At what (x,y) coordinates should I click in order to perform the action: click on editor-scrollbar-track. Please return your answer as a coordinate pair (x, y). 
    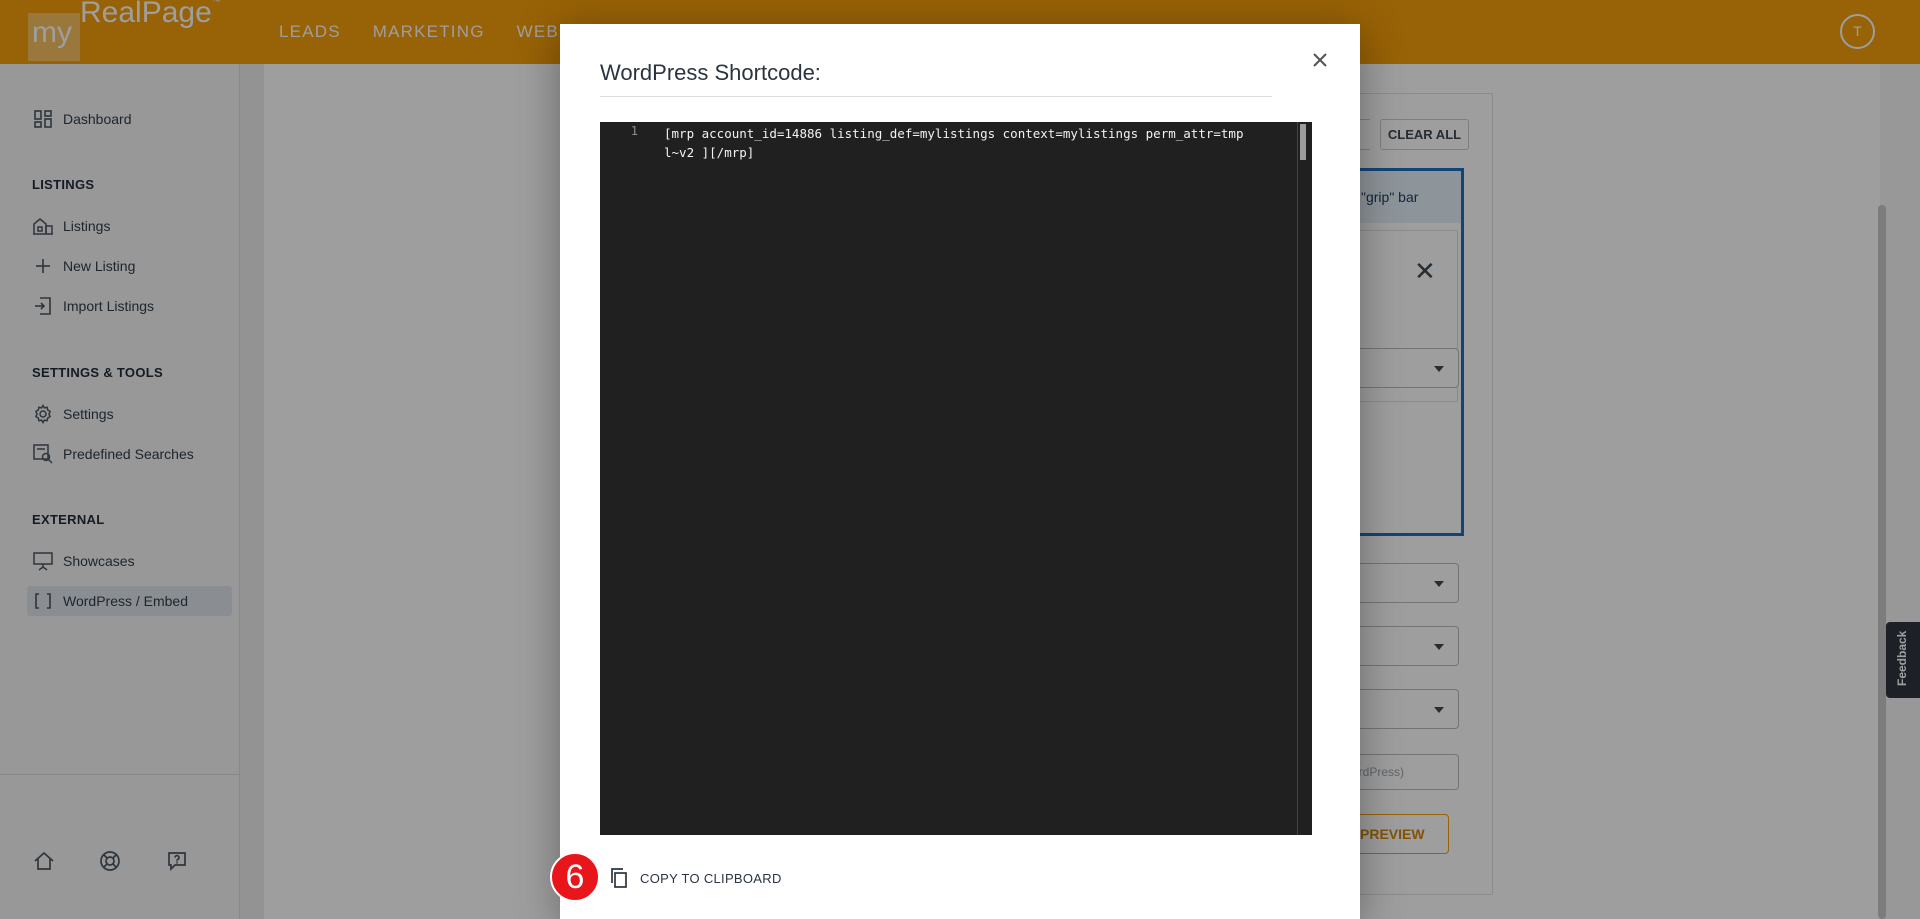
    Looking at the image, I should click on (1297, 478).